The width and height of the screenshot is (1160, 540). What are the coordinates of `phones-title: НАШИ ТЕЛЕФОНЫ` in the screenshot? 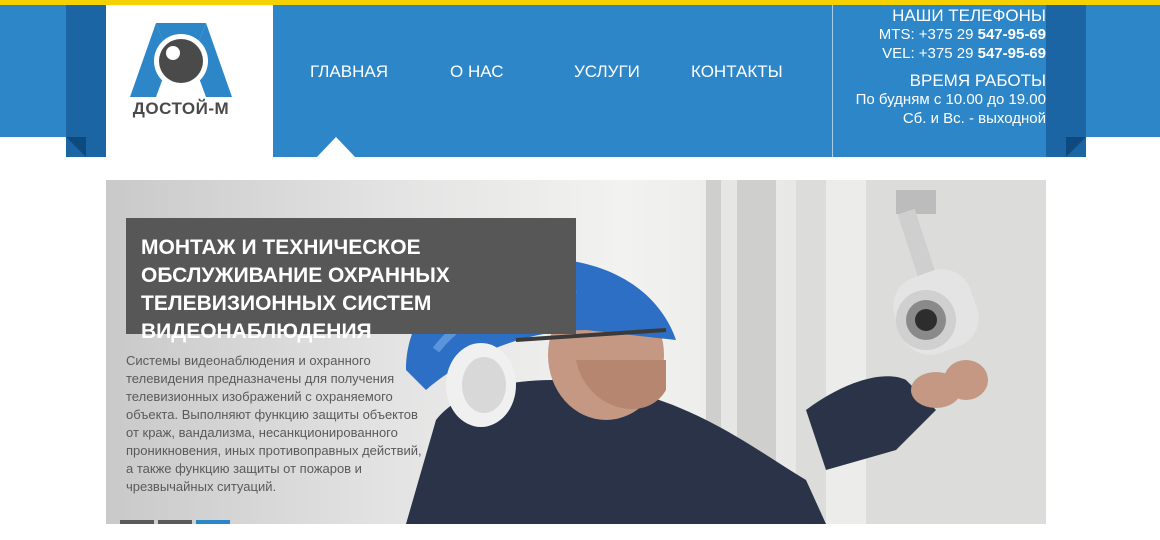 It's located at (969, 15).